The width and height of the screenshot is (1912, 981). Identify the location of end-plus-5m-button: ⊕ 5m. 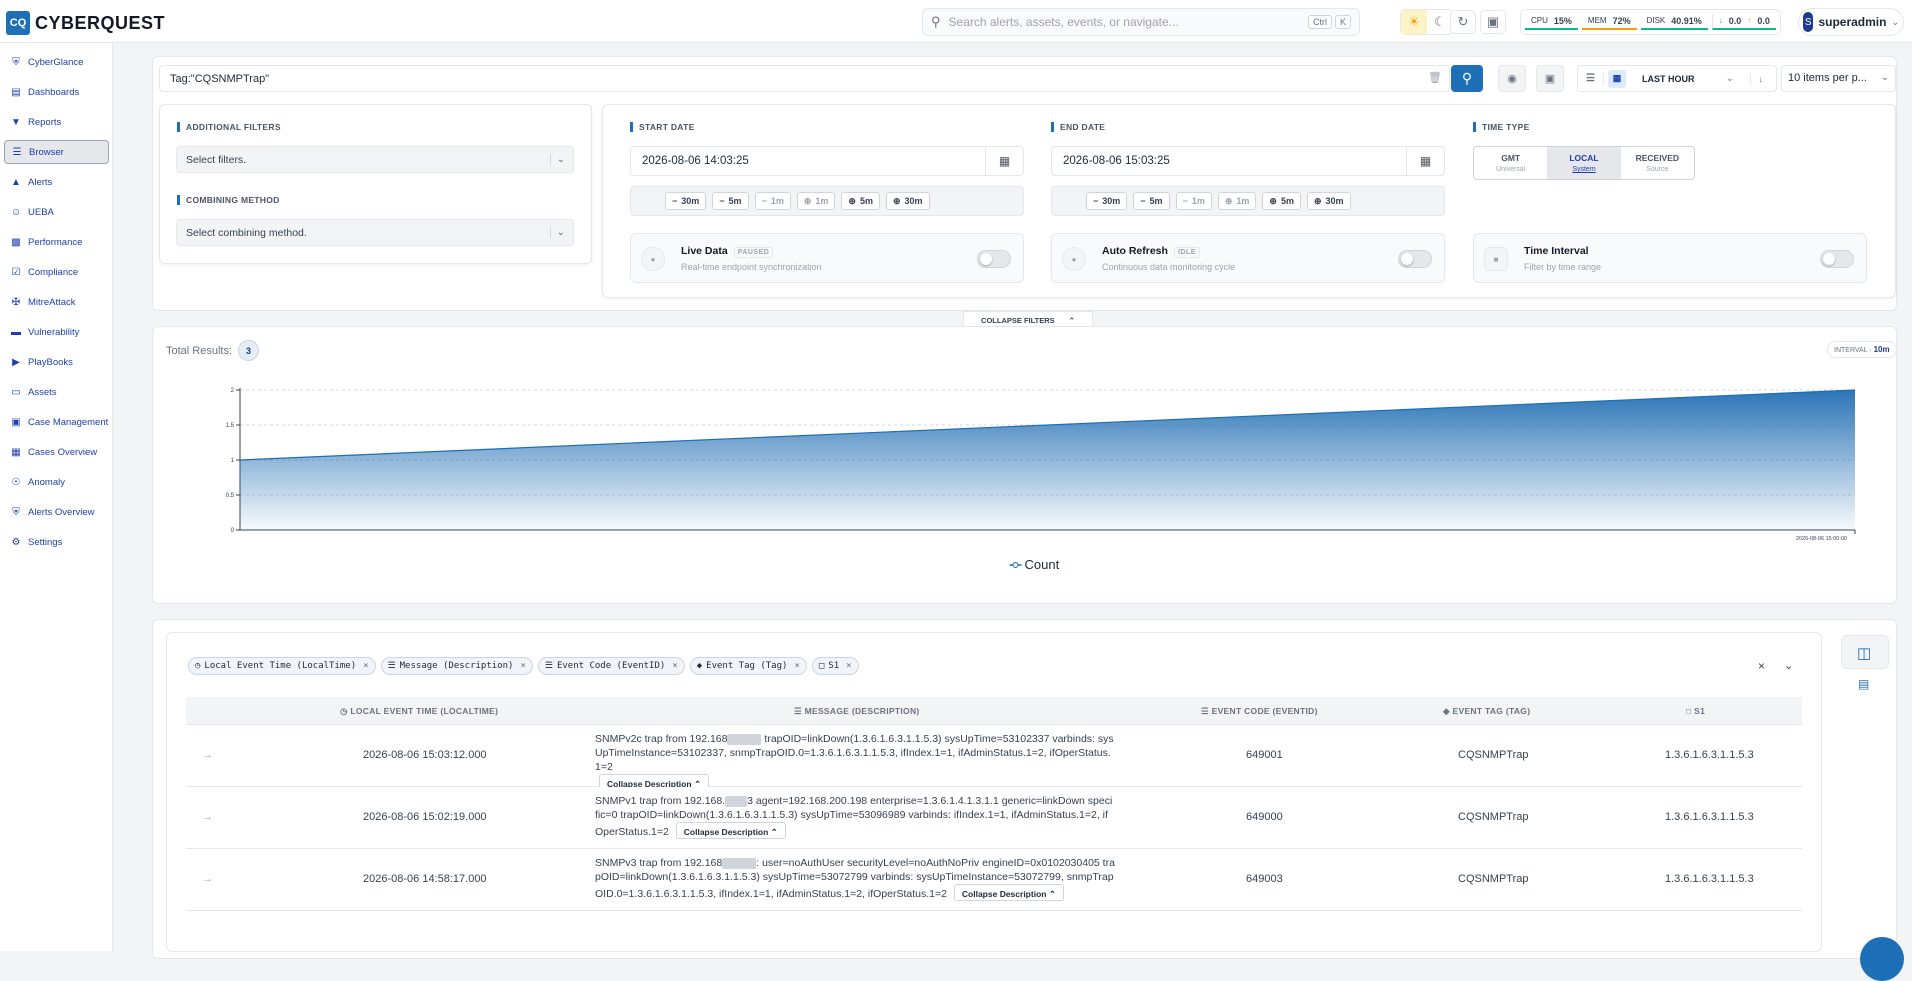
(1281, 201).